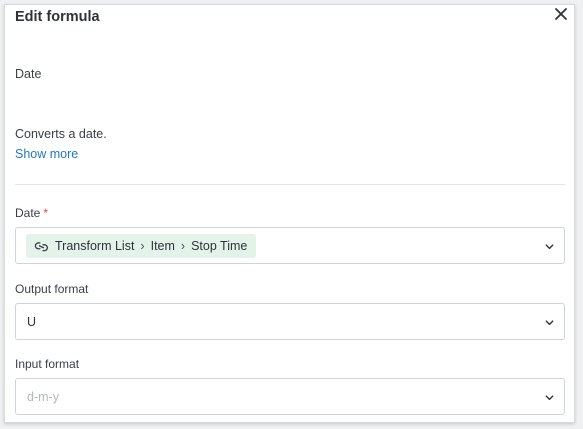 This screenshot has height=429, width=583. Describe the element at coordinates (57, 17) in the screenshot. I see `dialog-title: Edit formula` at that location.